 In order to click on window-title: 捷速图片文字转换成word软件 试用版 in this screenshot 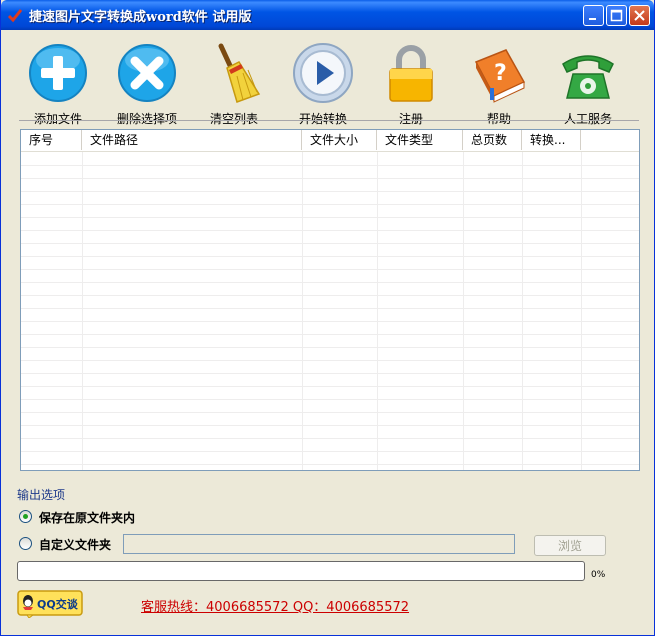, I will do `click(140, 17)`.